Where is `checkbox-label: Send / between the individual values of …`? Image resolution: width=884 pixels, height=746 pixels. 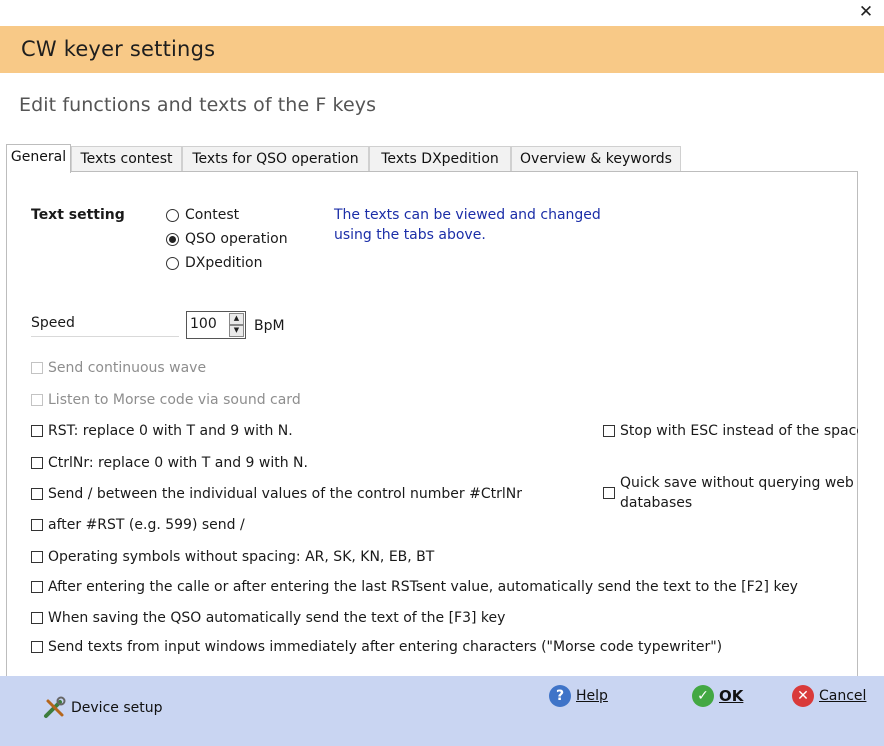 checkbox-label: Send / between the individual values of … is located at coordinates (285, 494).